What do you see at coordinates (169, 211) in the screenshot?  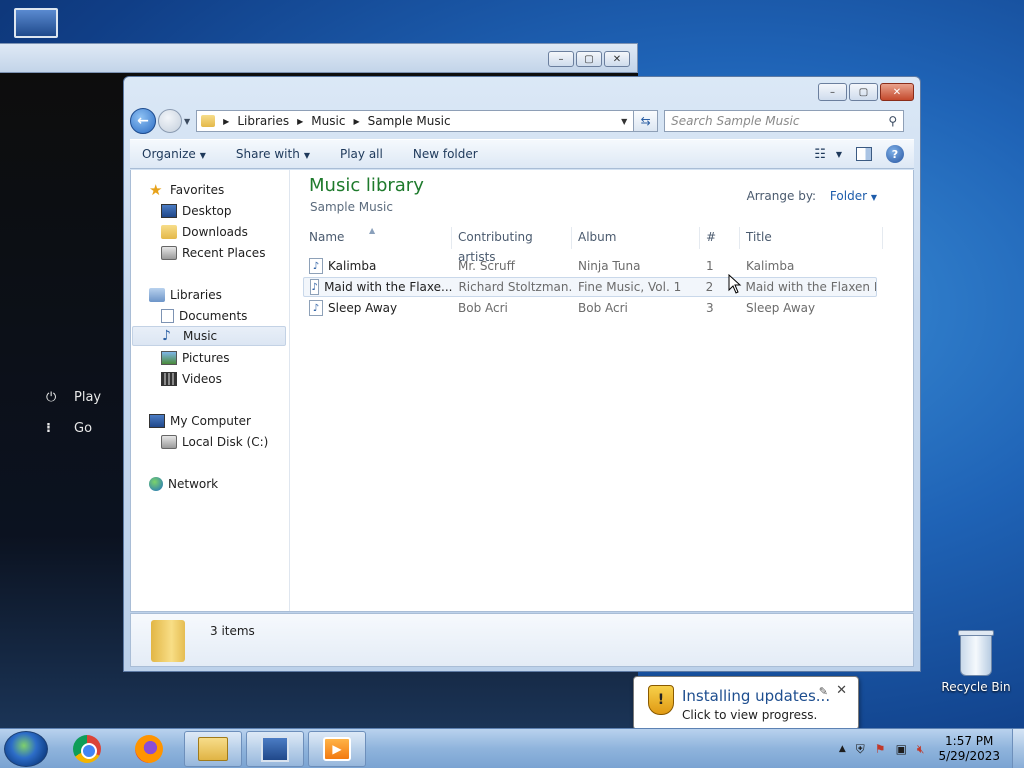 I see `desktop-icon` at bounding box center [169, 211].